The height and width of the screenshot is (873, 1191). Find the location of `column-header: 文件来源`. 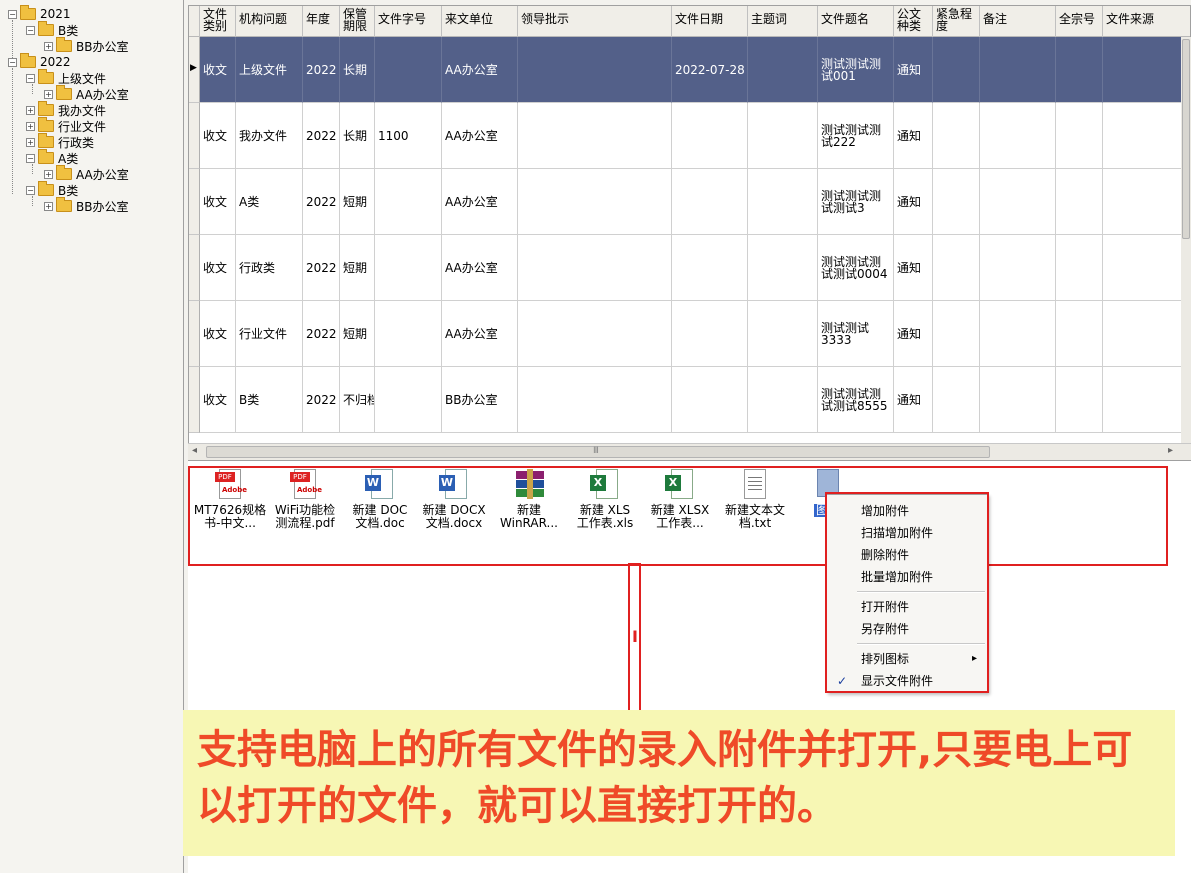

column-header: 文件来源 is located at coordinates (1146, 21).